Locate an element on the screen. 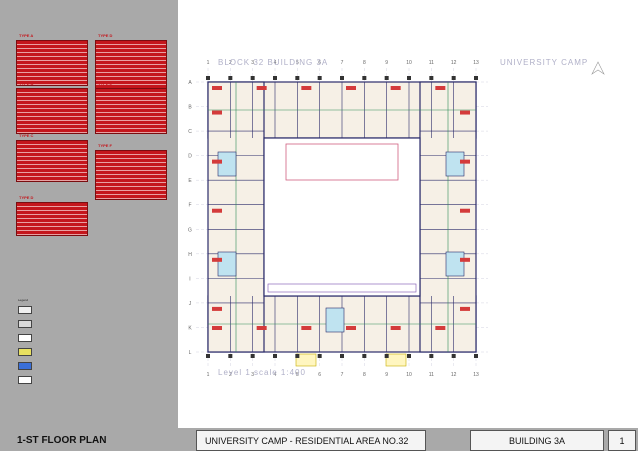 Image resolution: width=638 pixels, height=451 pixels. north-arrow-icon is located at coordinates (598, 68).